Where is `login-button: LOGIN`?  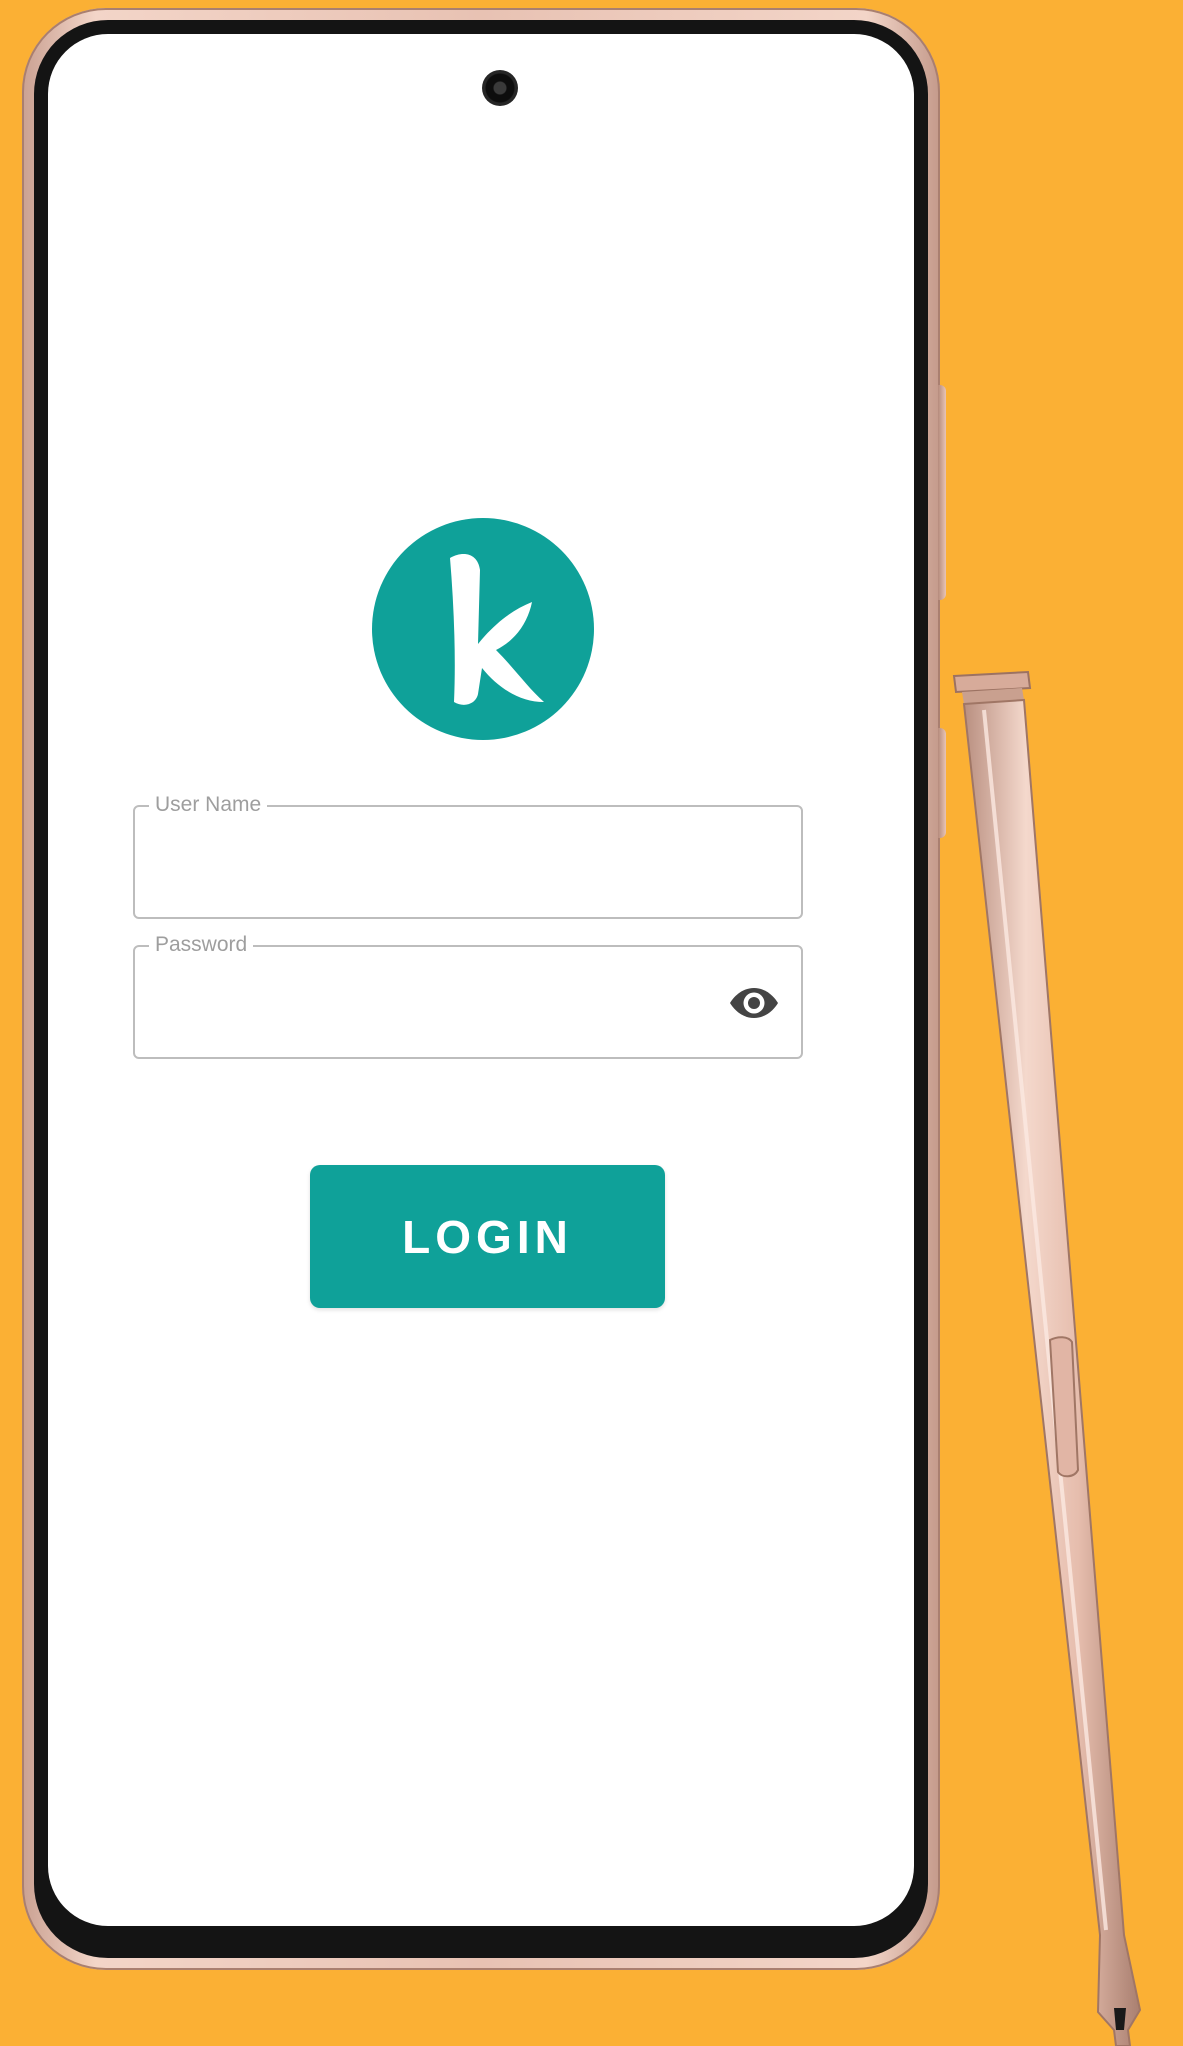 login-button: LOGIN is located at coordinates (487, 1236).